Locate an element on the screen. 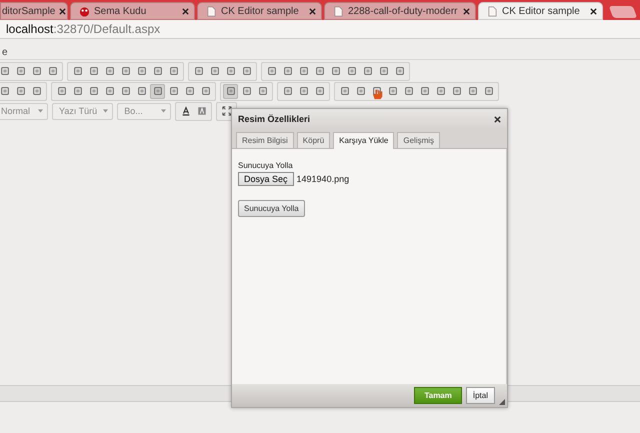 The width and height of the screenshot is (640, 433). background-color-icon is located at coordinates (201, 111).